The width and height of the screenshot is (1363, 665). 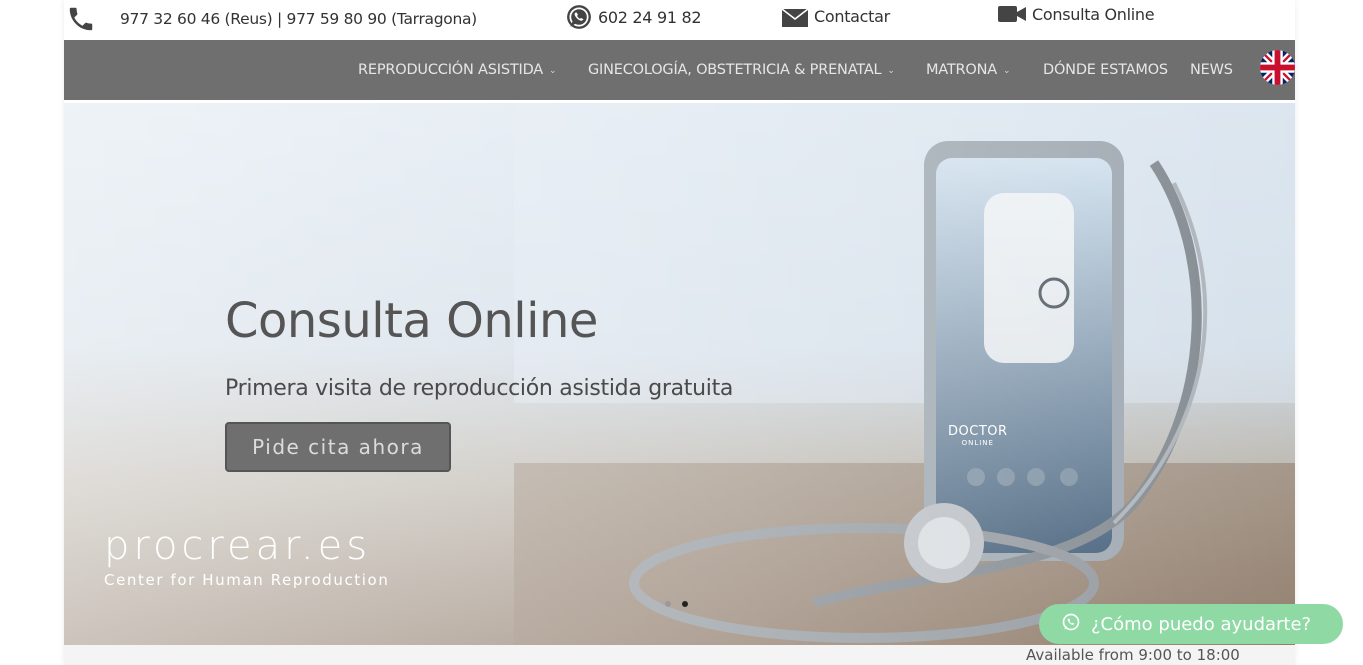 What do you see at coordinates (676, 604) in the screenshot?
I see `slider-pagination` at bounding box center [676, 604].